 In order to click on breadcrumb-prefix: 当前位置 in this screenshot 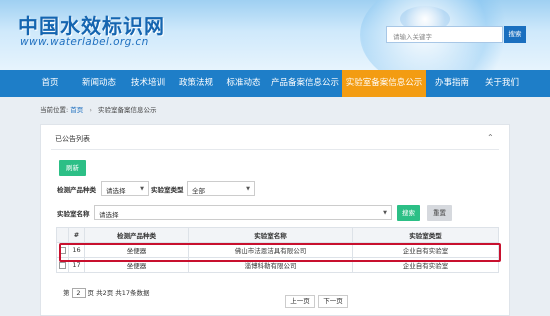, I will do `click(53, 110)`.